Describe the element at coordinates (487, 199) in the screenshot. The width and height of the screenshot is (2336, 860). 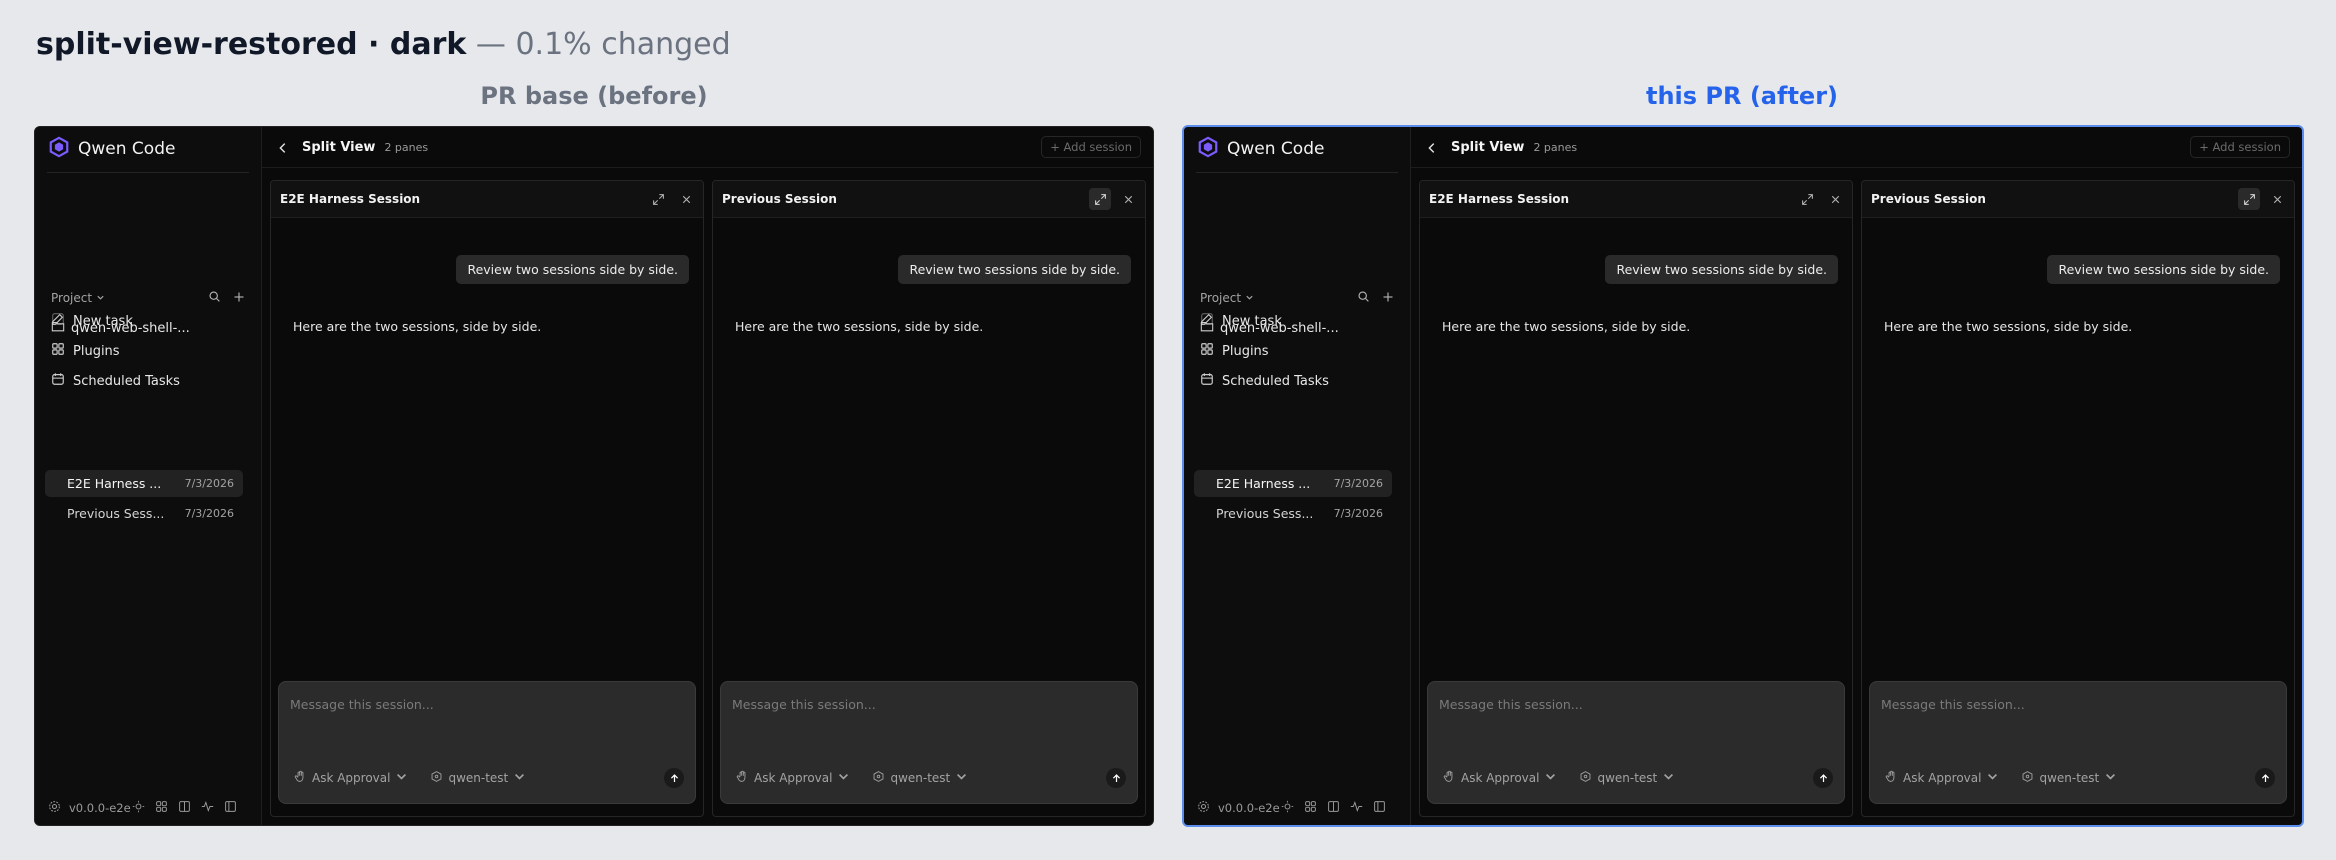
I see `pane-header: E2E Harness Session` at that location.